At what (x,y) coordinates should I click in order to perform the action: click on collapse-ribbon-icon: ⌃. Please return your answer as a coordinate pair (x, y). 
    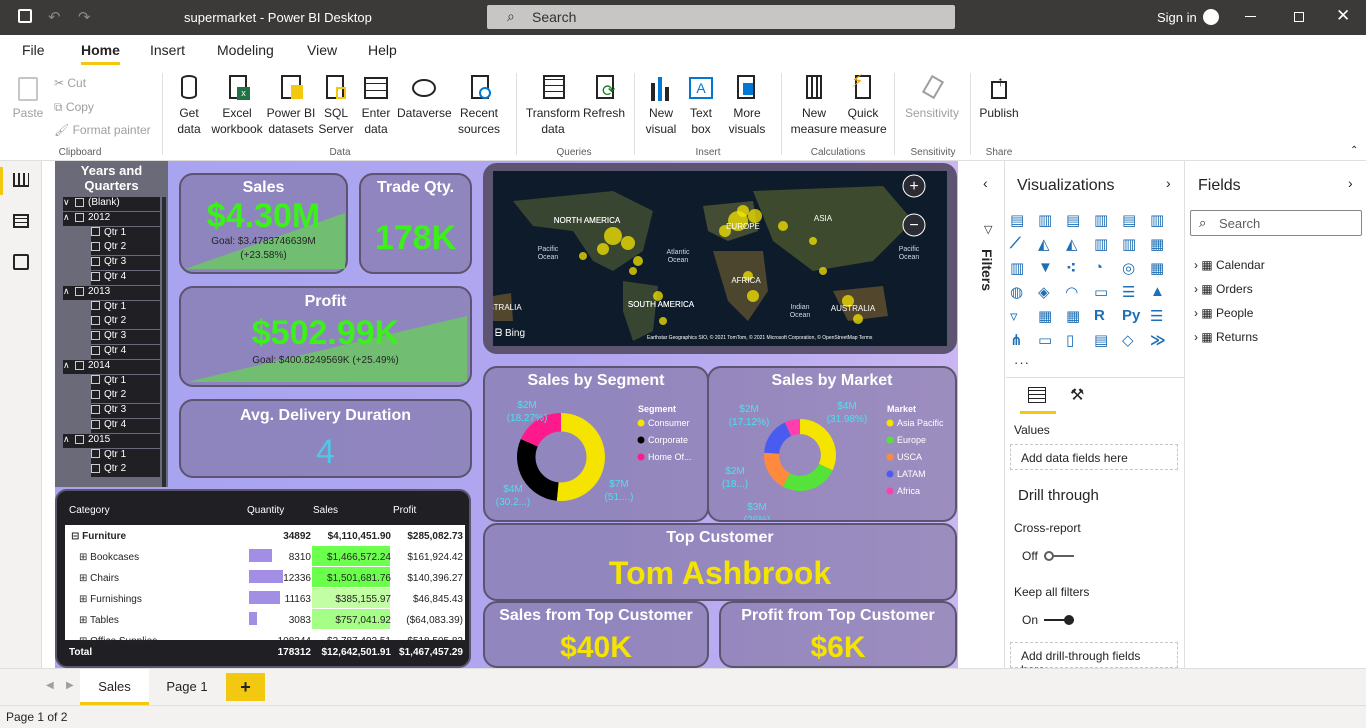
    Looking at the image, I should click on (1354, 150).